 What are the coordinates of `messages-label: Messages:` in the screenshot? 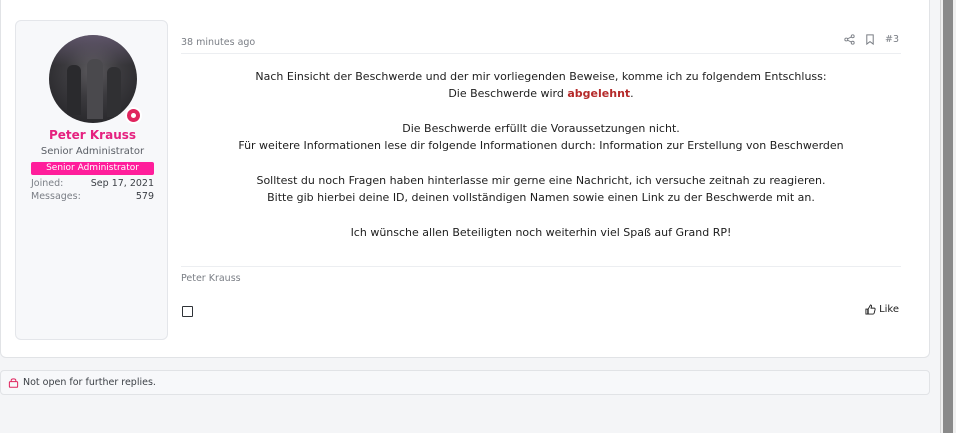 It's located at (56, 196).